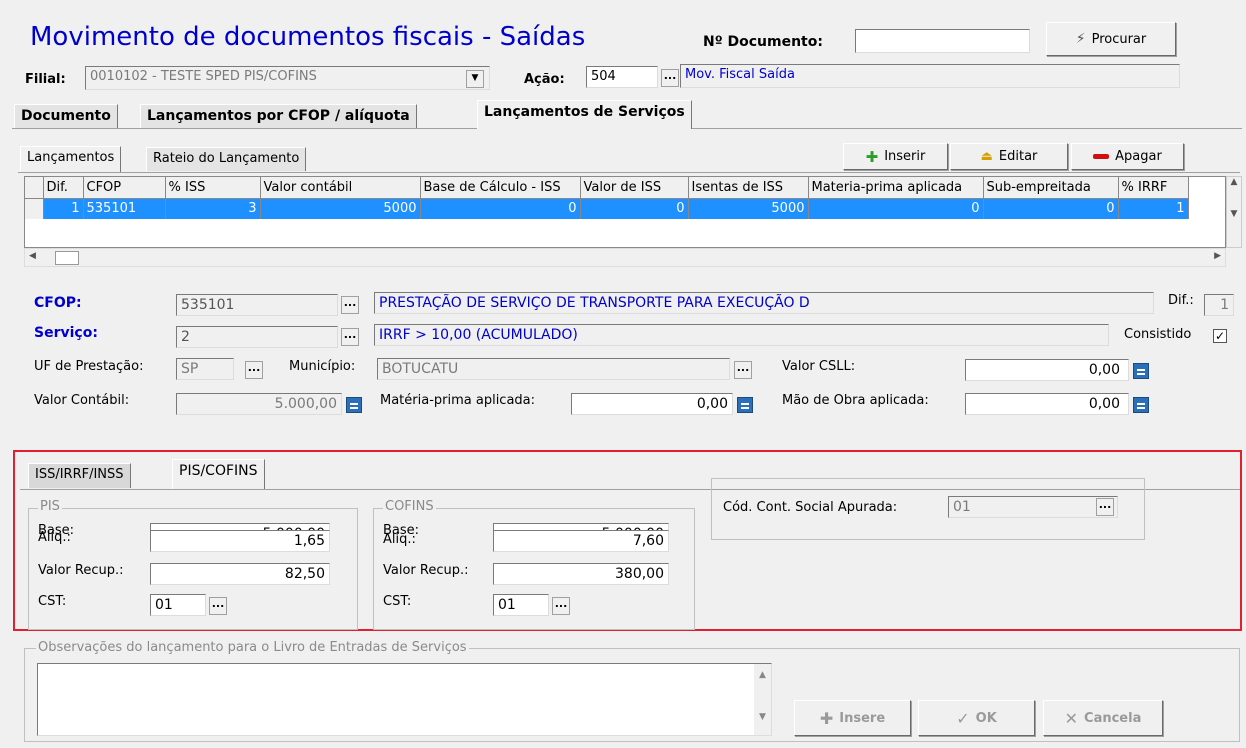 The width and height of the screenshot is (1246, 748). What do you see at coordinates (634, 188) in the screenshot?
I see `grid-header-cell: Valor de ISS` at bounding box center [634, 188].